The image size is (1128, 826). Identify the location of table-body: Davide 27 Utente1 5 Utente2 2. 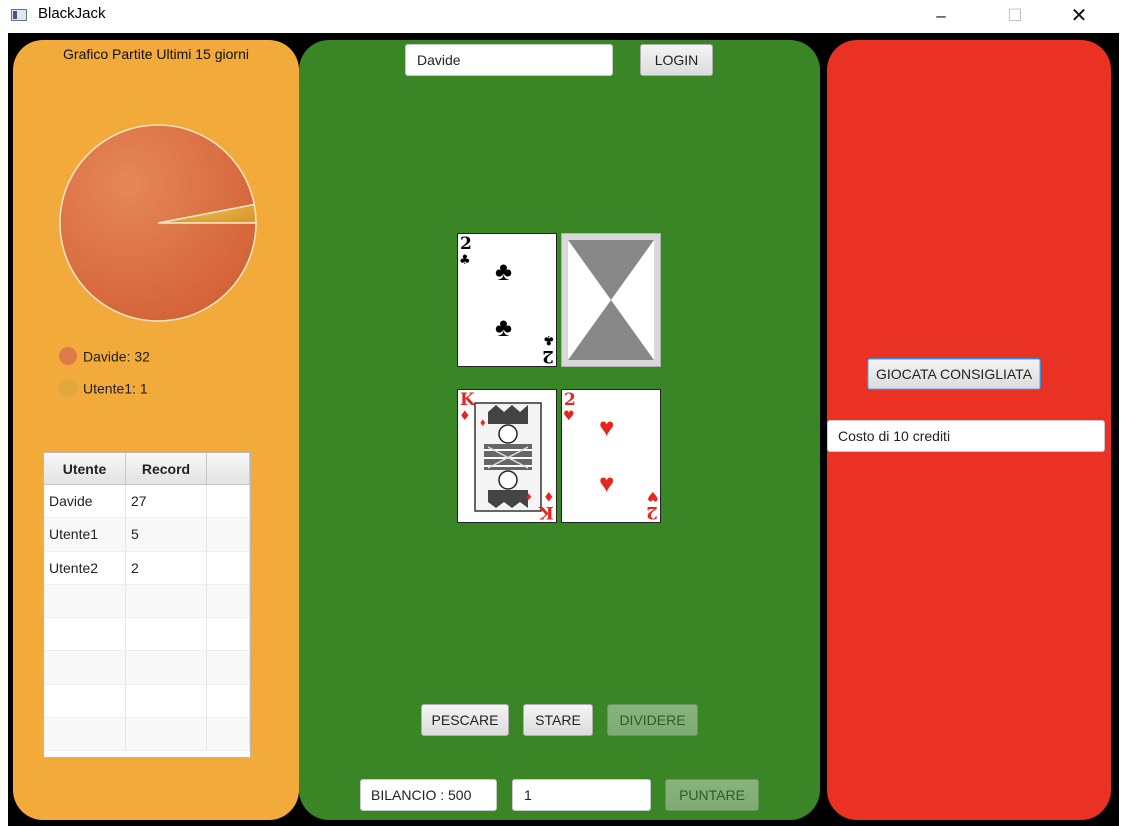
(147, 618).